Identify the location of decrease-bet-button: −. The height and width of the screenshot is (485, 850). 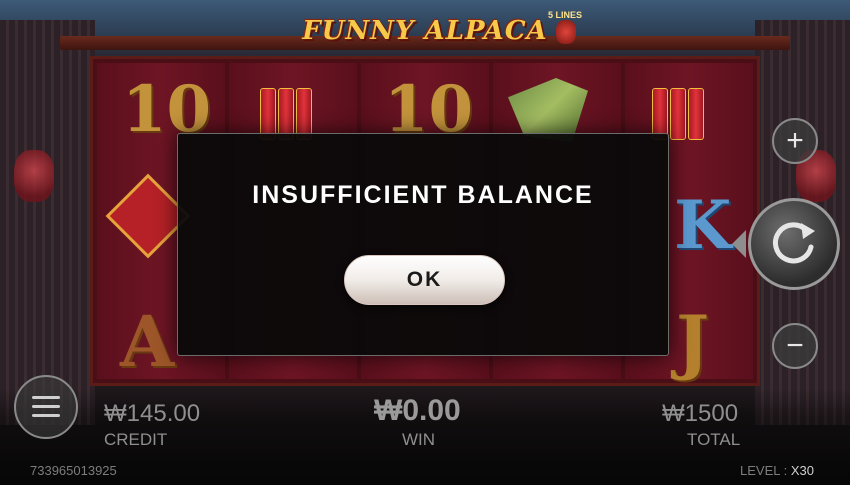
(795, 346).